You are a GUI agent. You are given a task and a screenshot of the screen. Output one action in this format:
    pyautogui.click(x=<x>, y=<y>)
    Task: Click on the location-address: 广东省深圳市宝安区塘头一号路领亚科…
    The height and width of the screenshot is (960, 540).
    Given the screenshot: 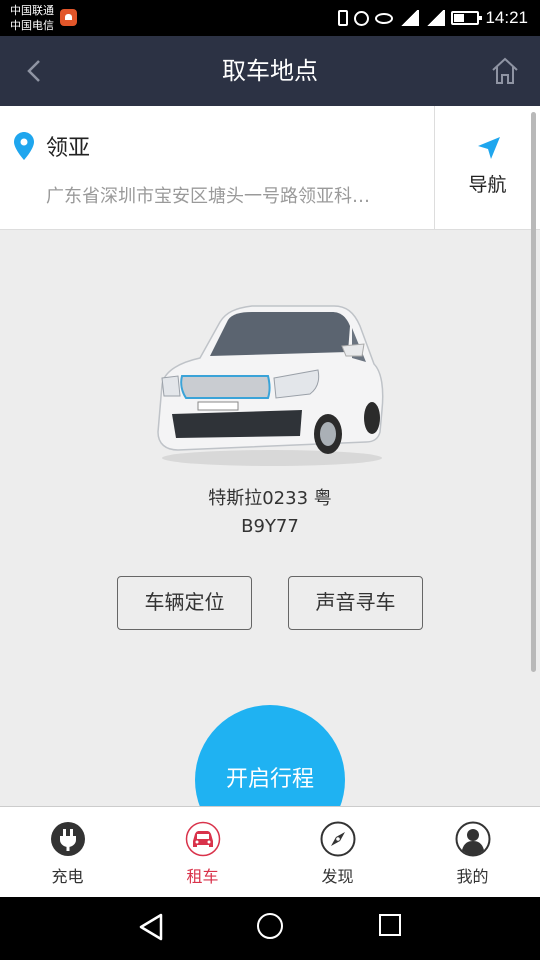 What is the action you would take?
    pyautogui.click(x=208, y=196)
    